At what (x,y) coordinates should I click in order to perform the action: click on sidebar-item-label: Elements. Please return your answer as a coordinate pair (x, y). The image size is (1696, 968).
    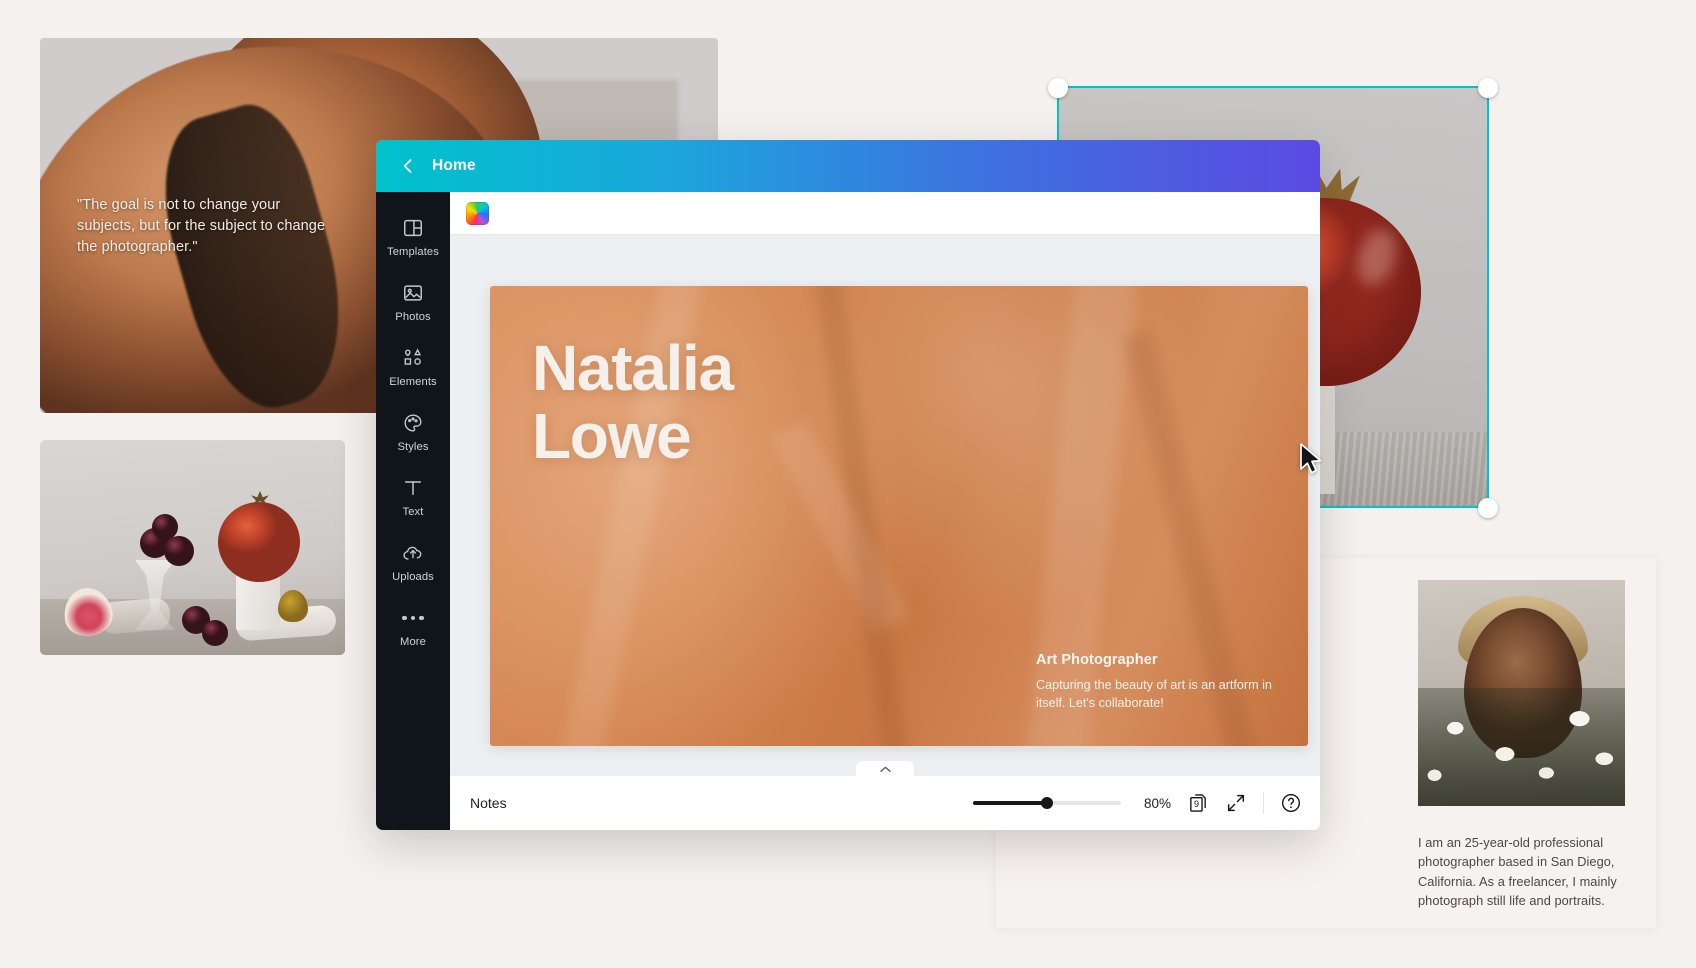
    Looking at the image, I should click on (413, 382).